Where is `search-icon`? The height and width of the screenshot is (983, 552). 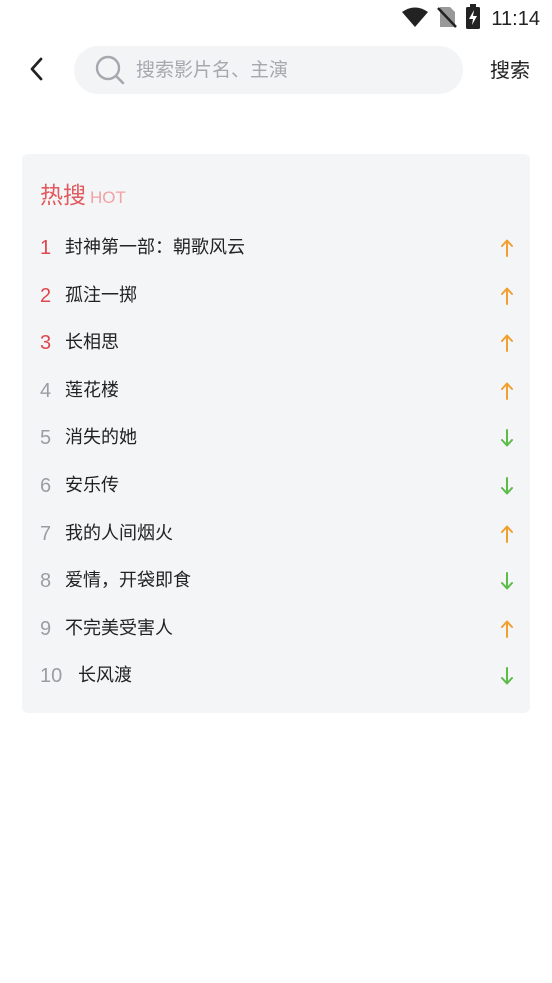
search-icon is located at coordinates (110, 70).